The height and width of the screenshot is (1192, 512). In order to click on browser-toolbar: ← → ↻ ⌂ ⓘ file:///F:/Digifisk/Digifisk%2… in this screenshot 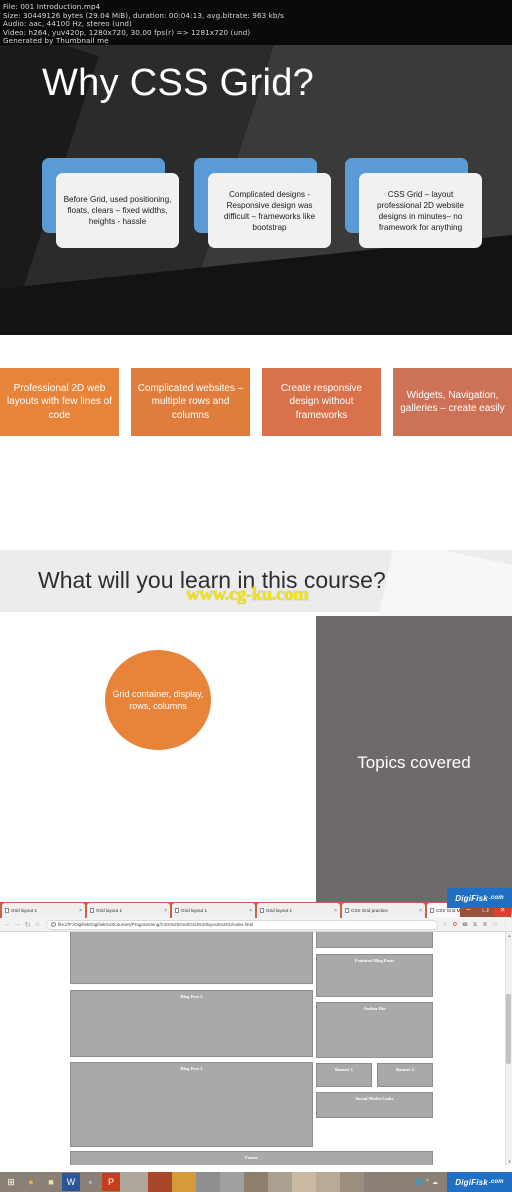, I will do `click(256, 925)`.